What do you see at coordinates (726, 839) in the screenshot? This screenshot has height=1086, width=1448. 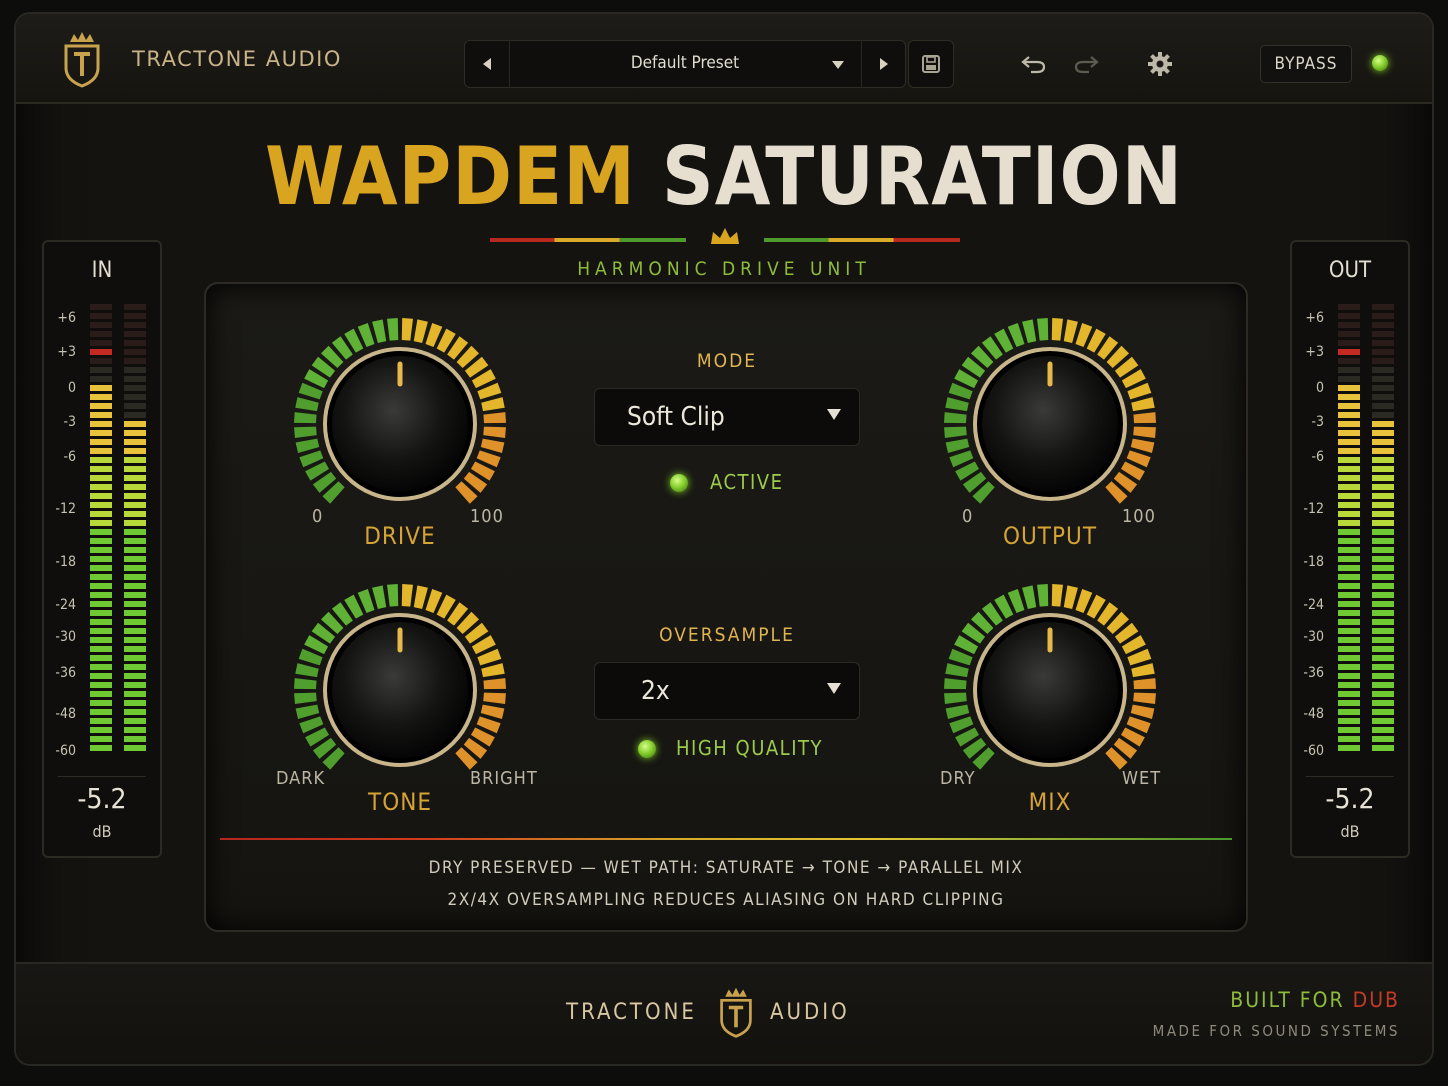 I see `panel-divider` at bounding box center [726, 839].